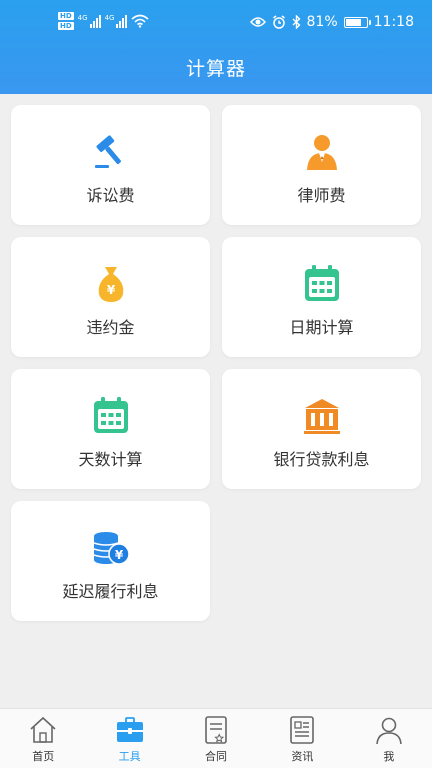  I want to click on news-icon, so click(302, 730).